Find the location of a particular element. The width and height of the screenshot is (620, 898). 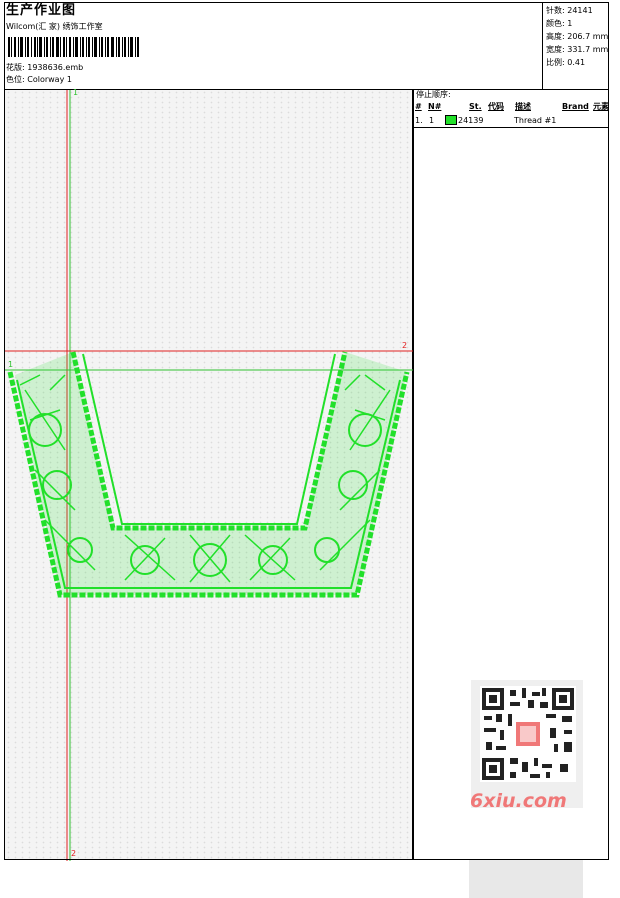

colorway-label: 色位: is located at coordinates (15, 79).